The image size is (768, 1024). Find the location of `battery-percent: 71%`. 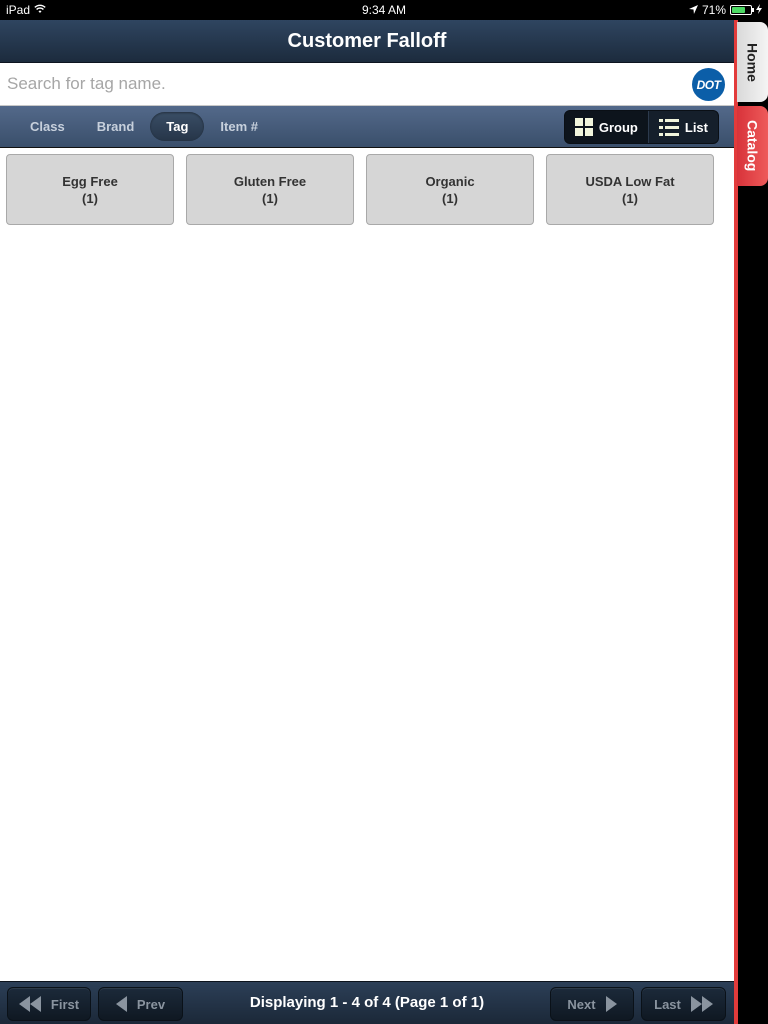

battery-percent: 71% is located at coordinates (713, 10).